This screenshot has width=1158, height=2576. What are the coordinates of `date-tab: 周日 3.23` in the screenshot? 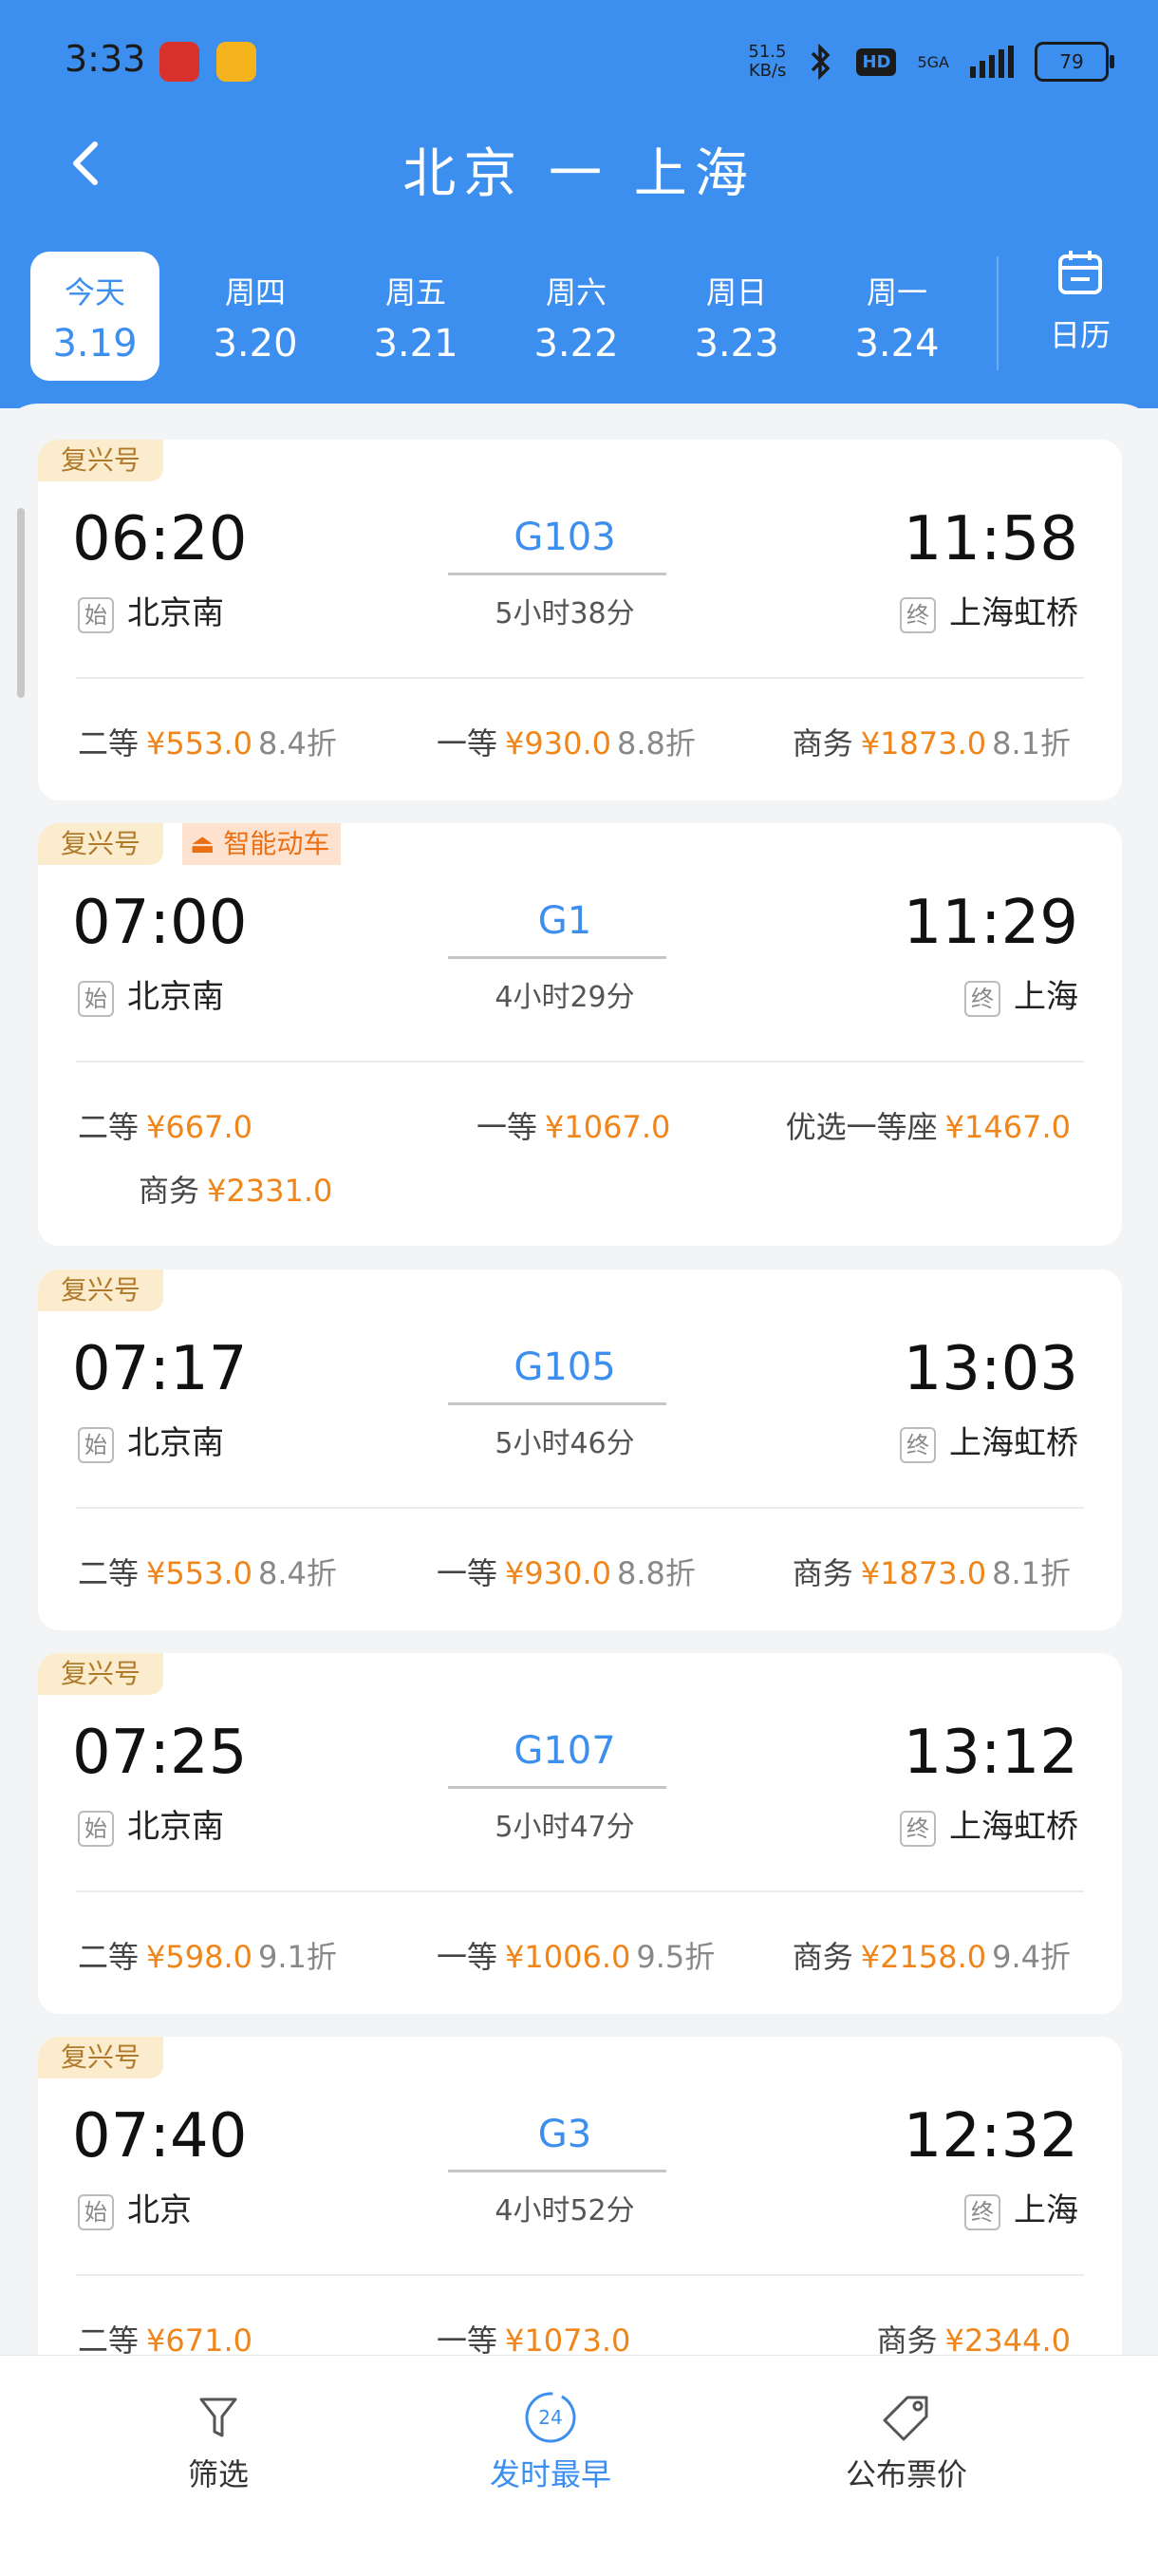 It's located at (736, 316).